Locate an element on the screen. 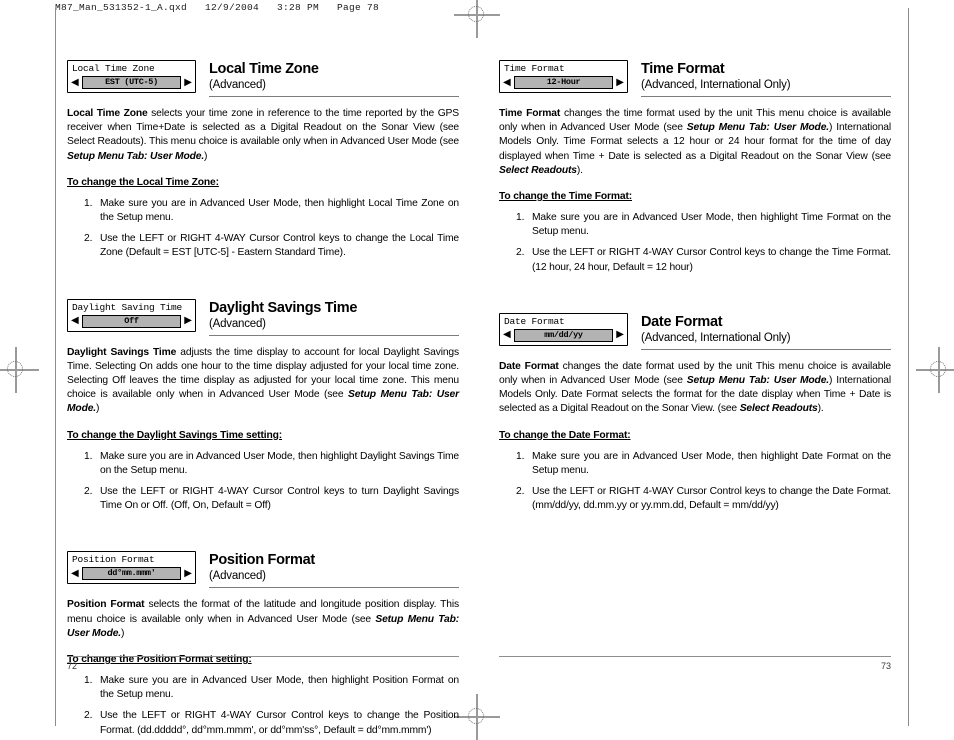  menu-widget-value-row: ◀ dd°mm.mmm' ▶ is located at coordinates (131, 574).